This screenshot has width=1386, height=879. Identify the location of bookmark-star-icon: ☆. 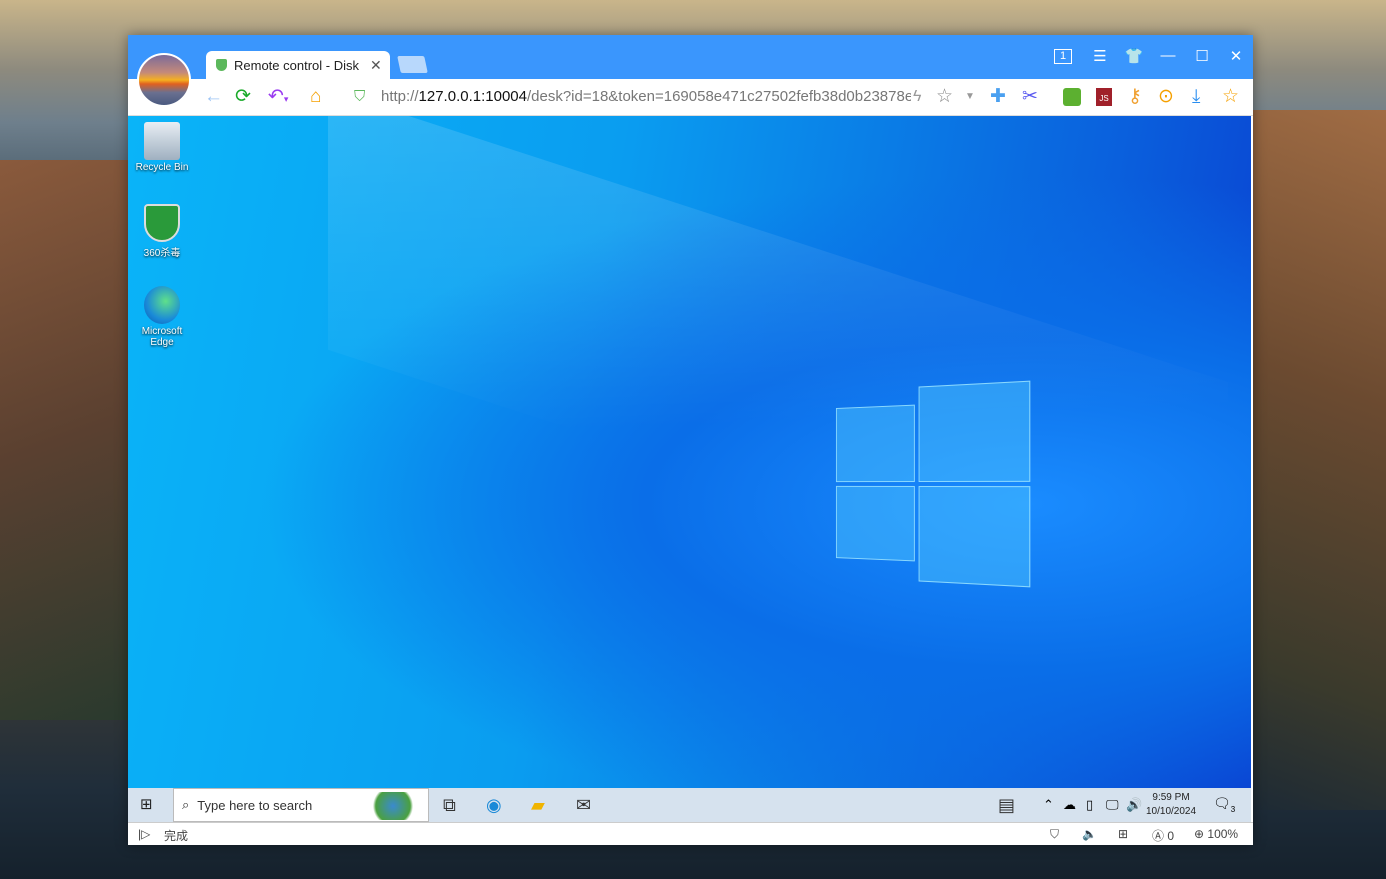
(1230, 97).